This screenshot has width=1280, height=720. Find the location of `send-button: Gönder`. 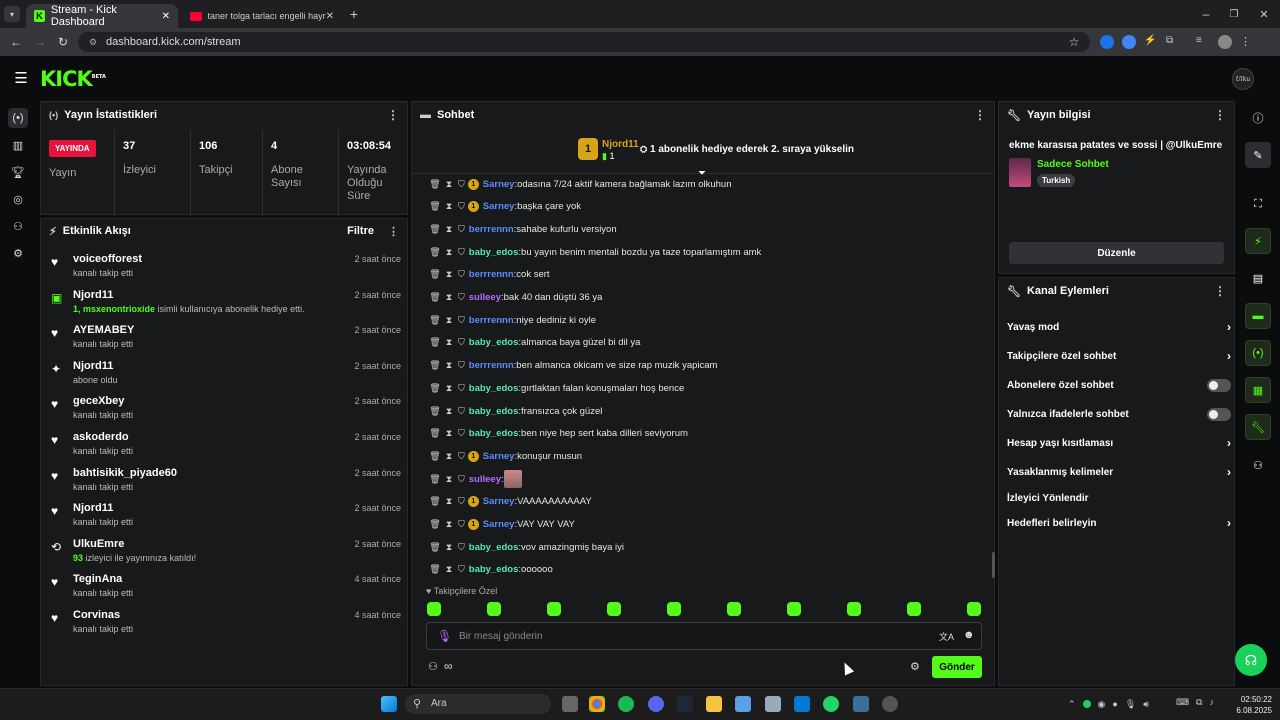

send-button: Gönder is located at coordinates (957, 667).